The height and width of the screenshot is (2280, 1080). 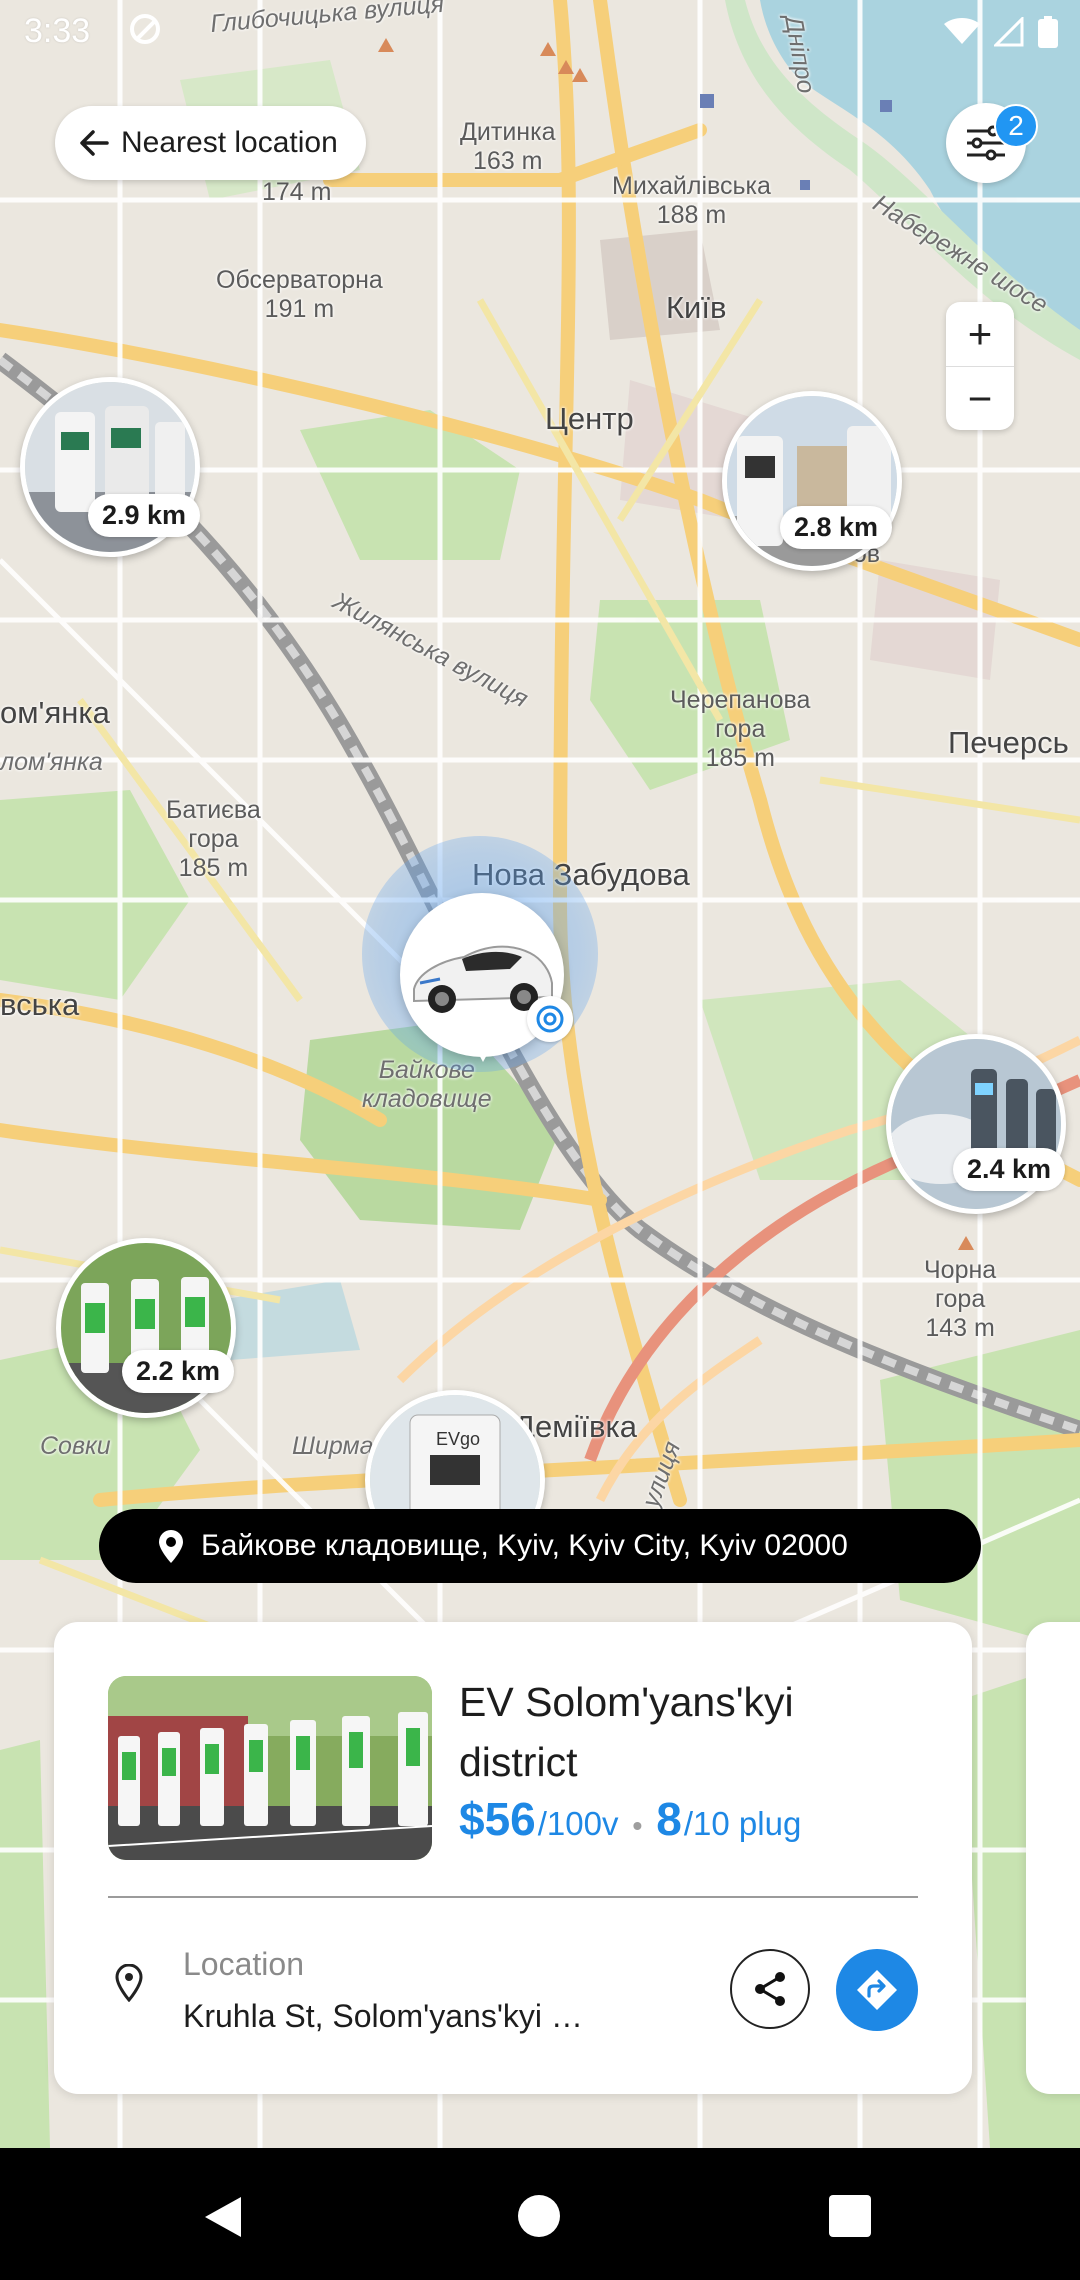 I want to click on map-label: ом'янка, so click(x=55, y=712).